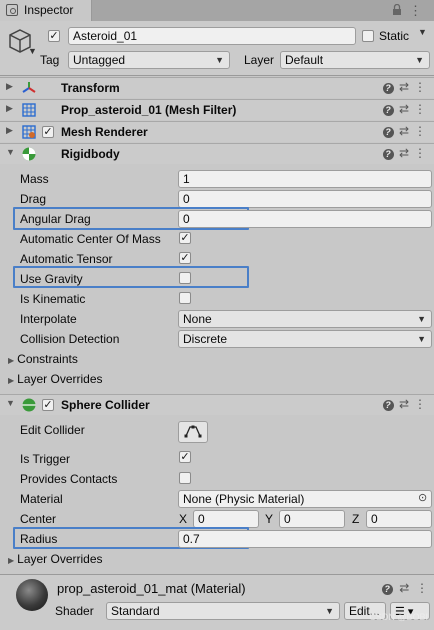 The height and width of the screenshot is (630, 434). Describe the element at coordinates (34, 179) in the screenshot. I see `mass-label: Mass` at that location.